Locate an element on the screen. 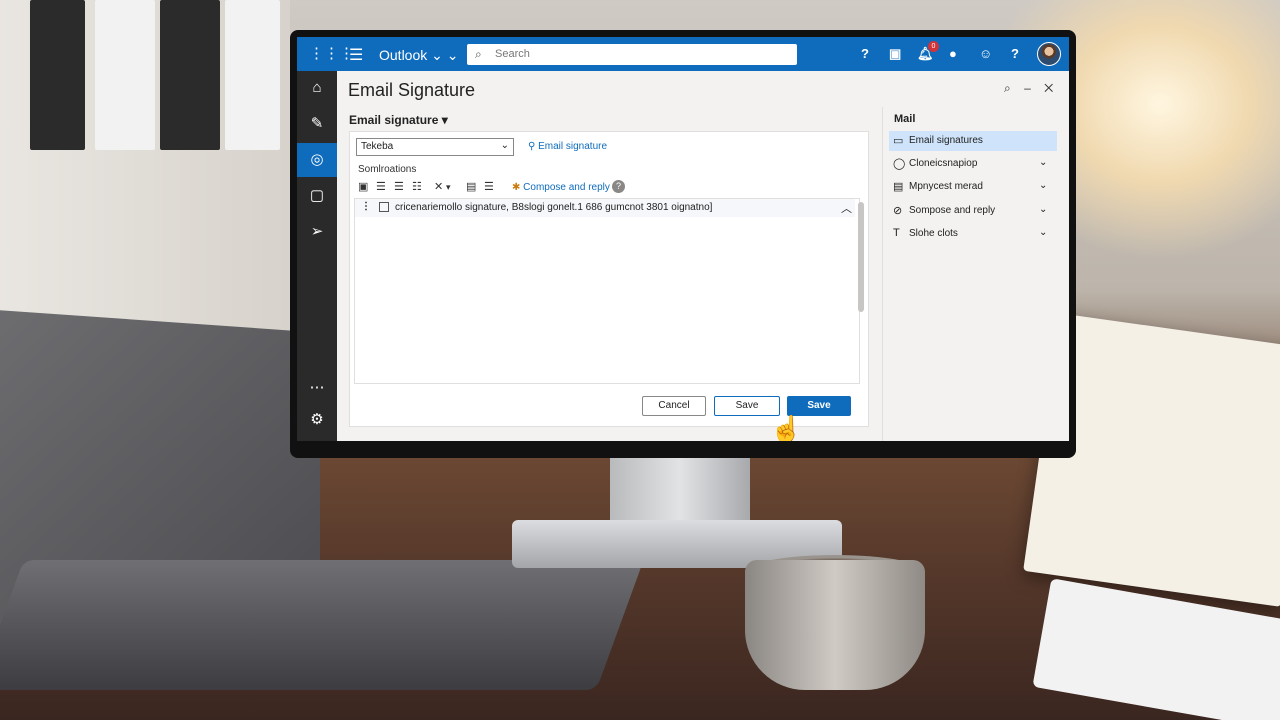  editor-sublabel: Somlroations is located at coordinates (387, 169).